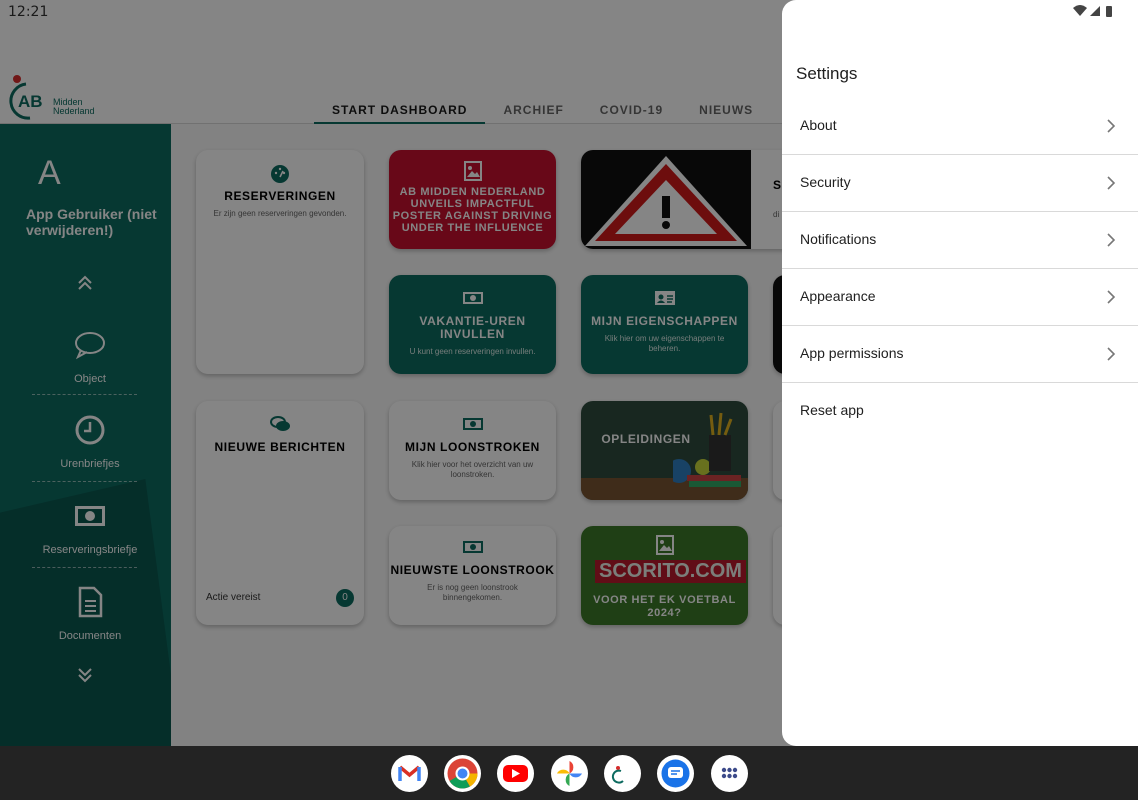  I want to click on settings-item-label: Reset app, so click(832, 410).